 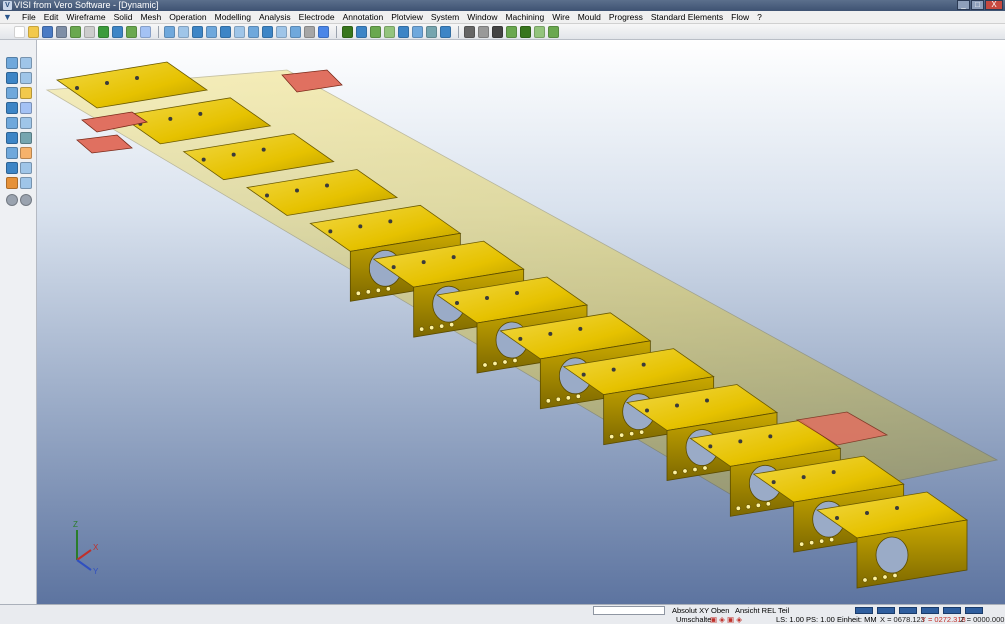 I want to click on menu-plotview: Plotview, so click(x=407, y=17).